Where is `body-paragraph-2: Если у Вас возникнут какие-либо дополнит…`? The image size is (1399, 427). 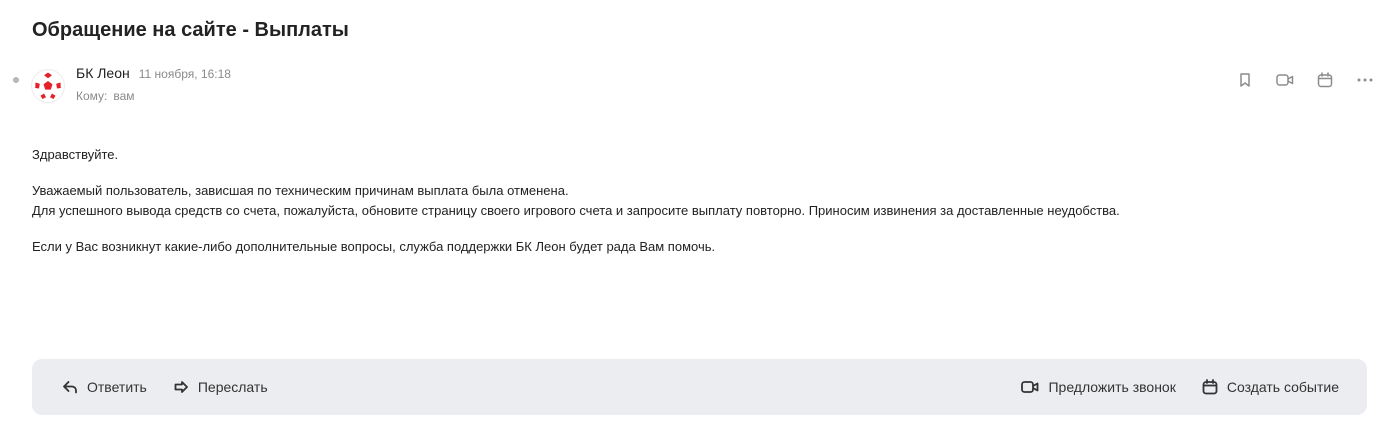
body-paragraph-2: Если у Вас возникнут какие-либо дополнит… is located at coordinates (374, 246).